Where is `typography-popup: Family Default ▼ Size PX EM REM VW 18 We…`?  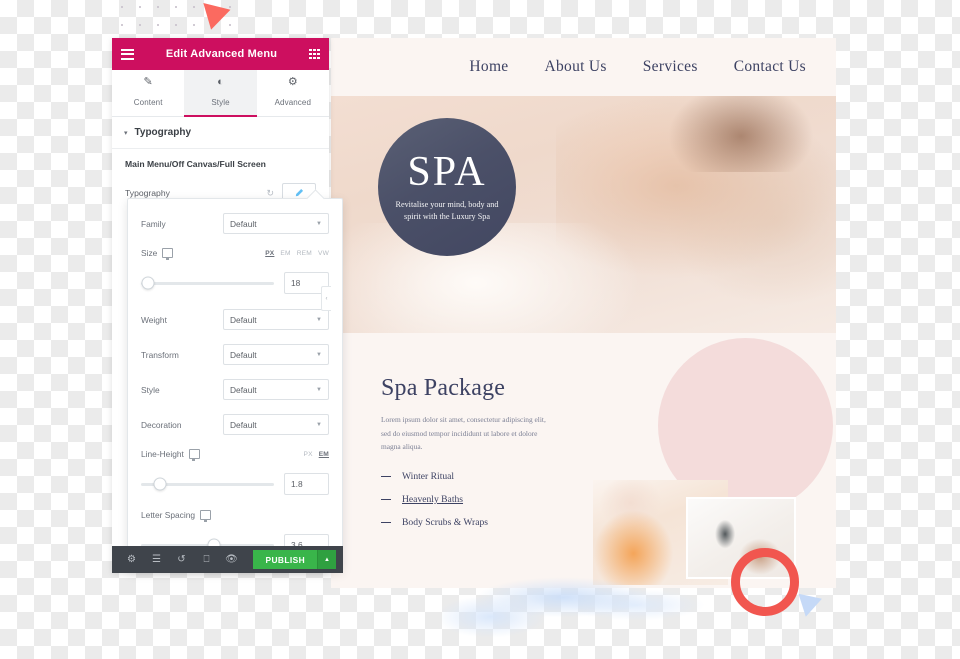
typography-popup: Family Default ▼ Size PX EM REM VW 18 We… is located at coordinates (235, 384).